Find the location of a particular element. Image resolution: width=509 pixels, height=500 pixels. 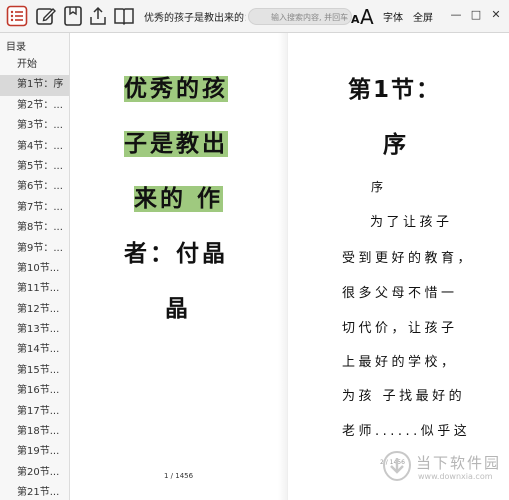

cover-title-line: 子是教出 is located at coordinates (176, 141).